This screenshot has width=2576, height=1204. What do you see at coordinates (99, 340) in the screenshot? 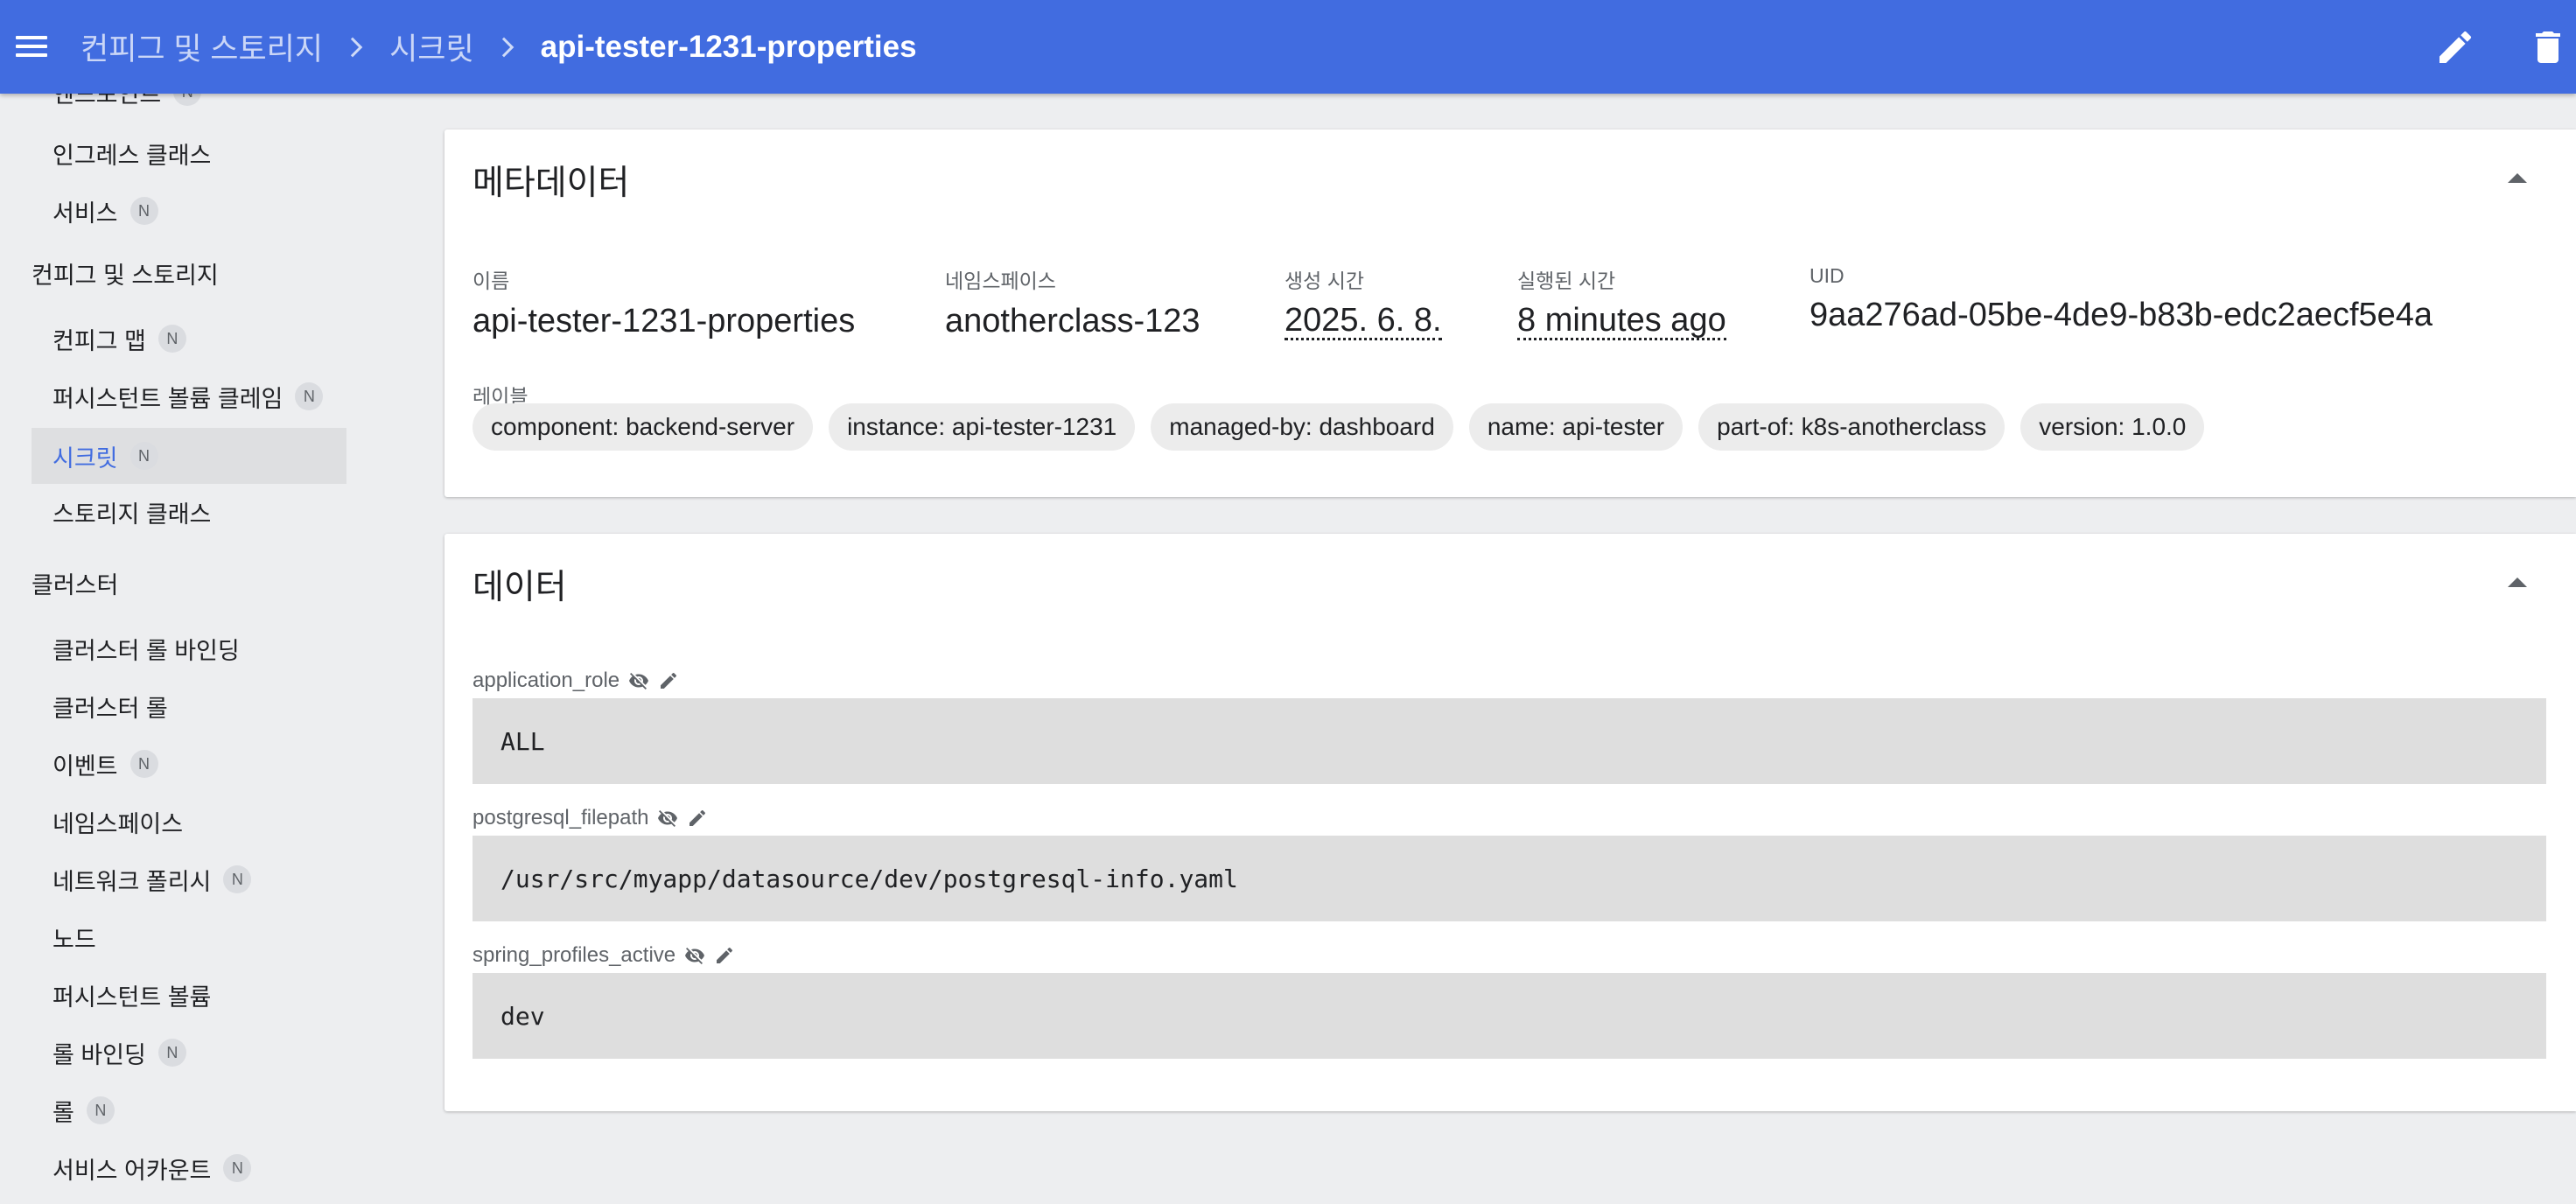
I see `sidebar-item-label: 컨피그 맵` at bounding box center [99, 340].